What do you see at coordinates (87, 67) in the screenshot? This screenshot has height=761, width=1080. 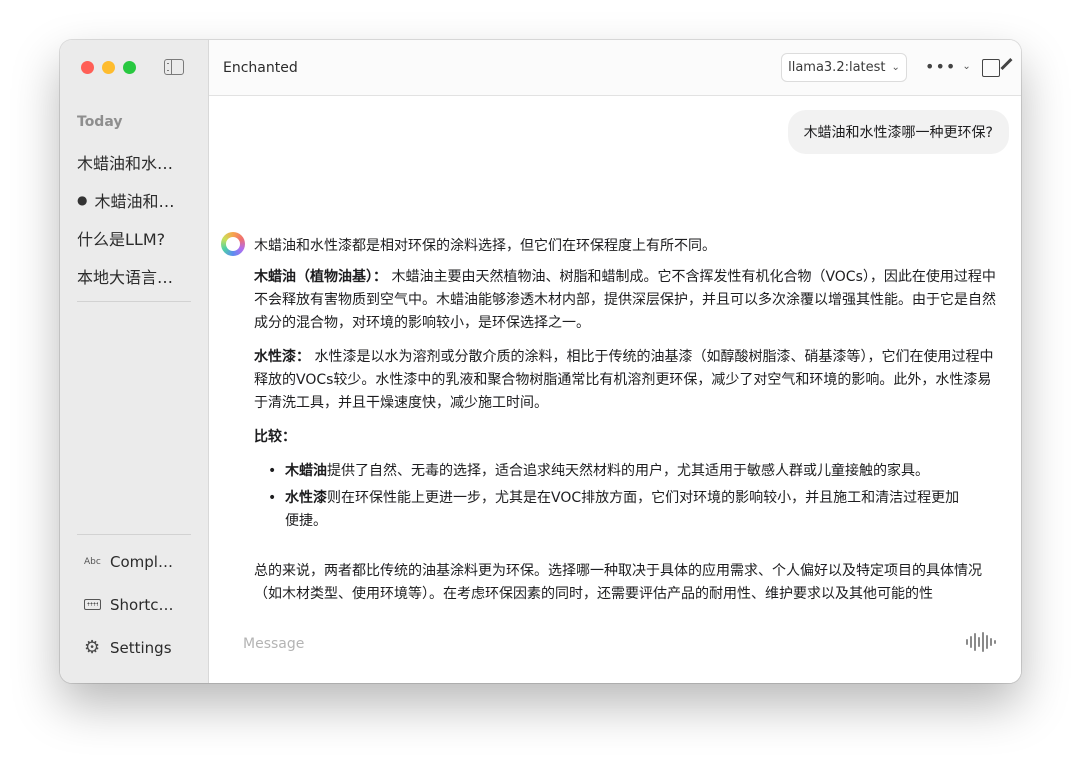 I see `close-window-button` at bounding box center [87, 67].